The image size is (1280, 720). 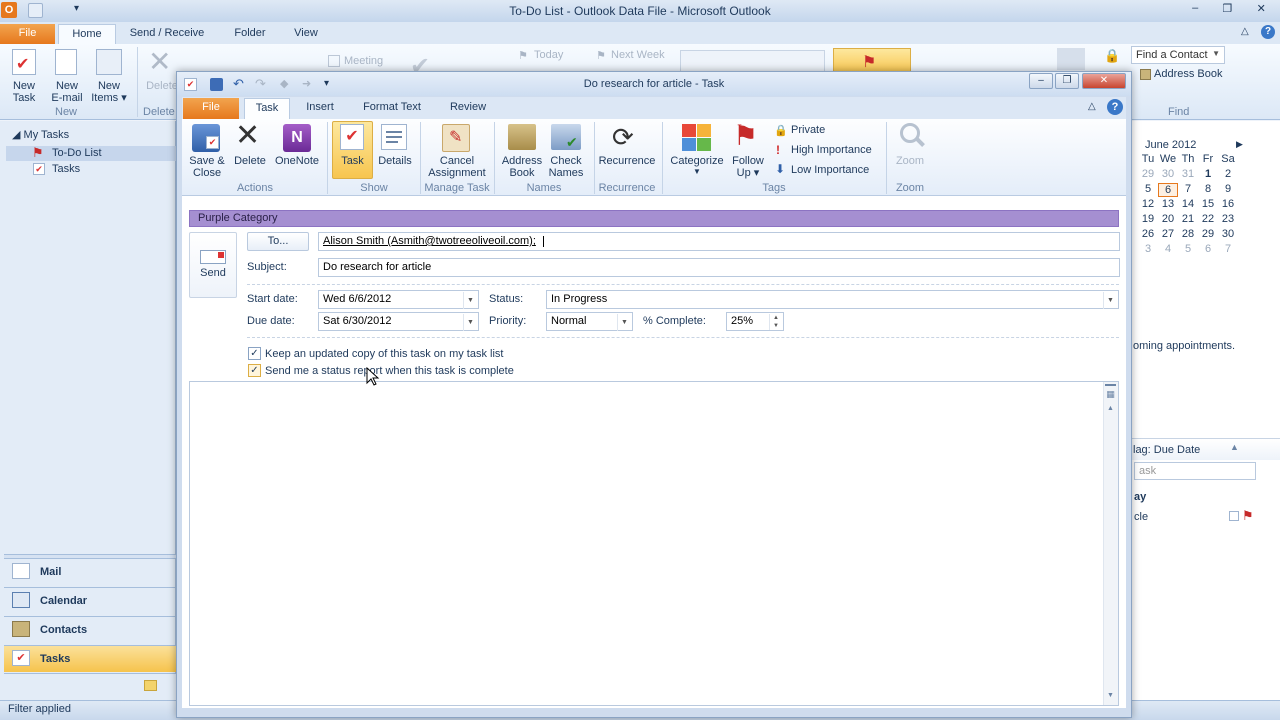 What do you see at coordinates (1168, 235) in the screenshot?
I see `calendar-day: 27` at bounding box center [1168, 235].